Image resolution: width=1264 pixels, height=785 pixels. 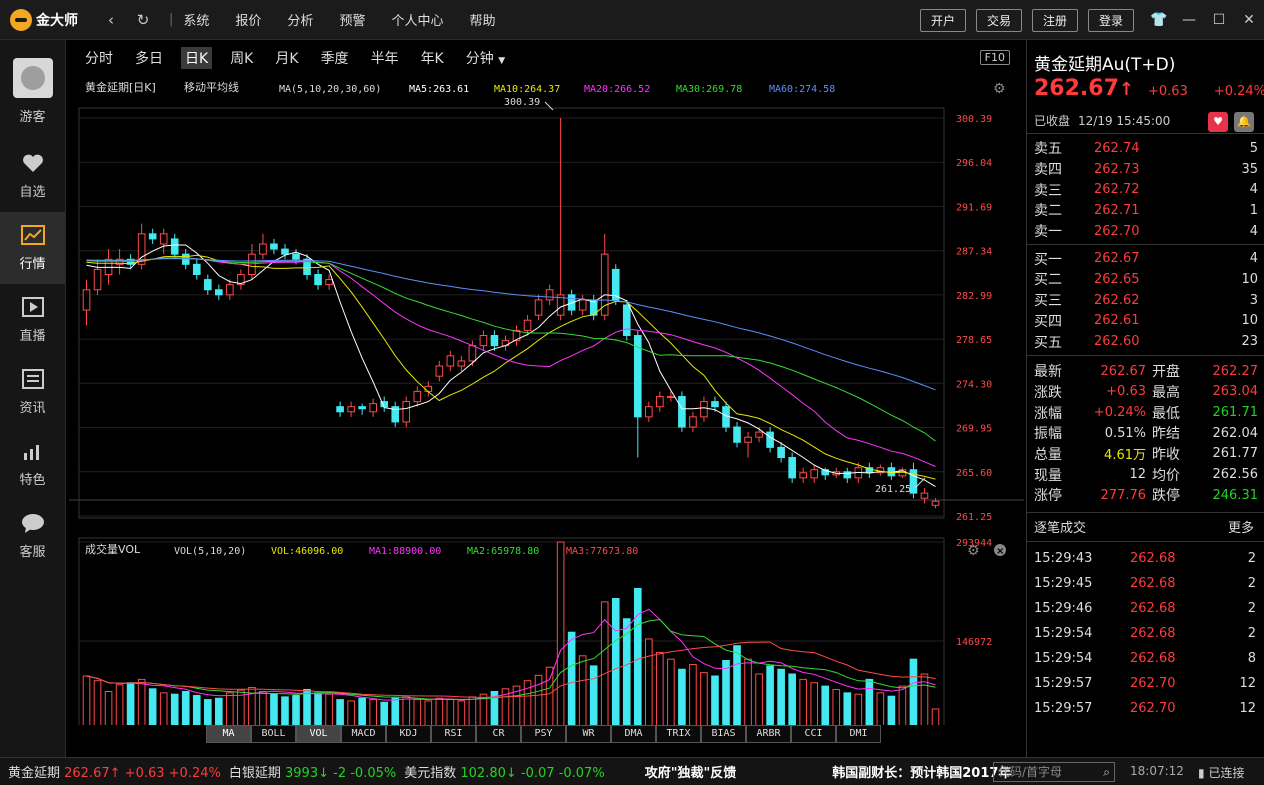 What do you see at coordinates (228, 734) in the screenshot?
I see `indicator-tab-ma: MA` at bounding box center [228, 734].